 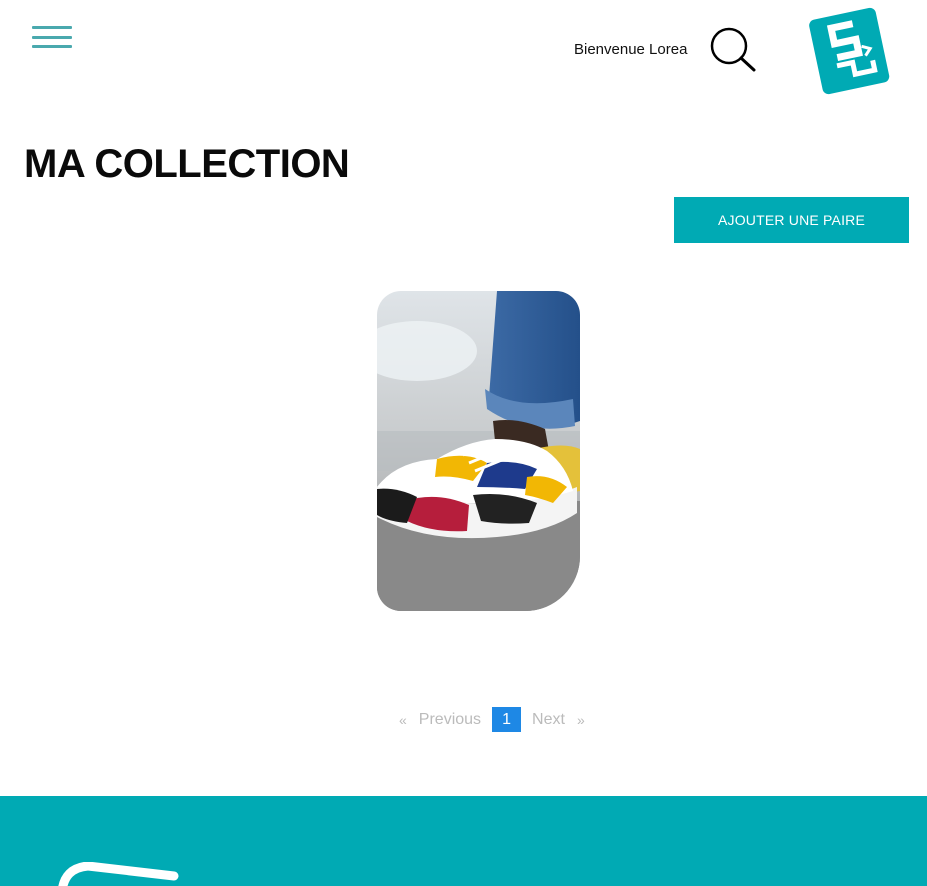 What do you see at coordinates (548, 720) in the screenshot?
I see `next-page-link: Next` at bounding box center [548, 720].